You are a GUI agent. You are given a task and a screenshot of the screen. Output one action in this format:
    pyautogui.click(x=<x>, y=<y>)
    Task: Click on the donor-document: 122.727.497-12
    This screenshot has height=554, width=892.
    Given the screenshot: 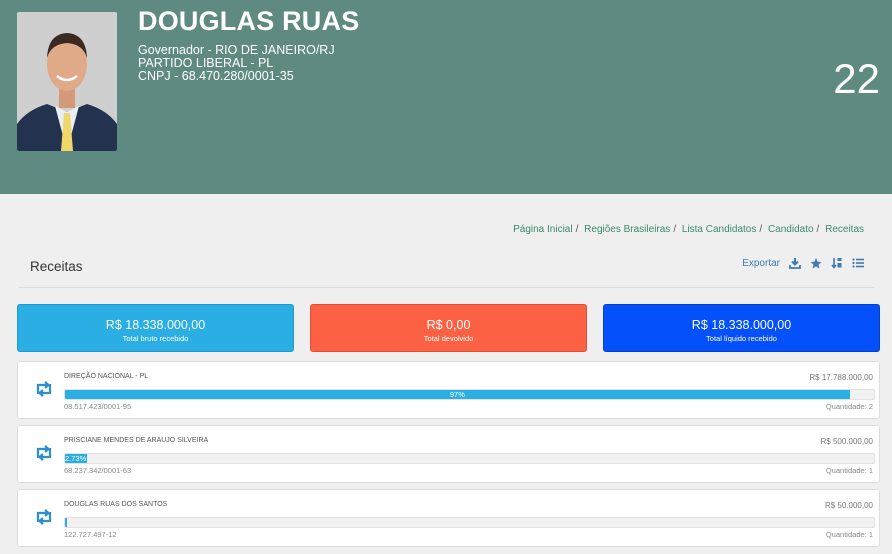 What is the action you would take?
    pyautogui.click(x=90, y=534)
    